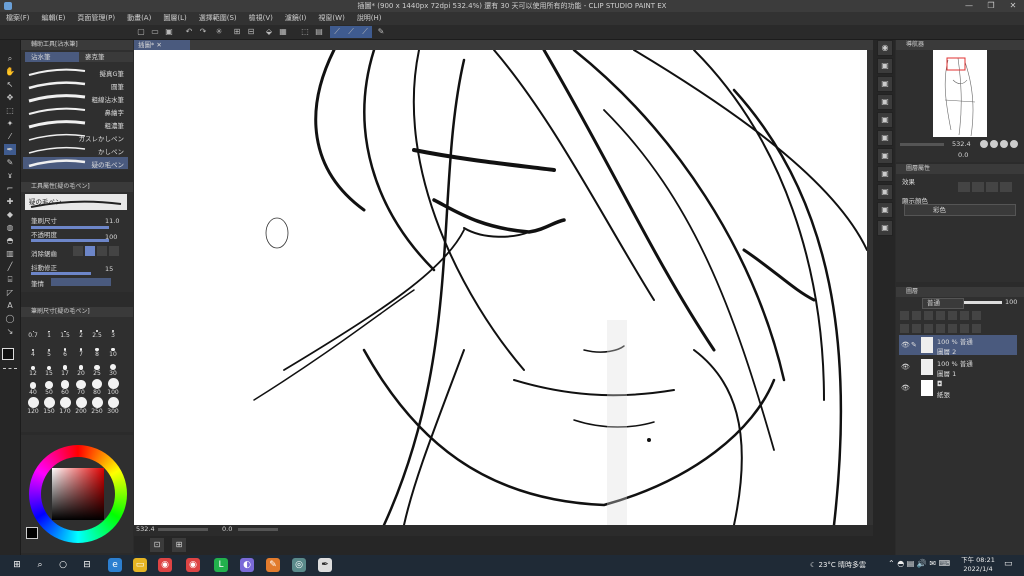 This screenshot has width=1024, height=576. I want to click on new-raster-layer-icon, so click(904, 328).